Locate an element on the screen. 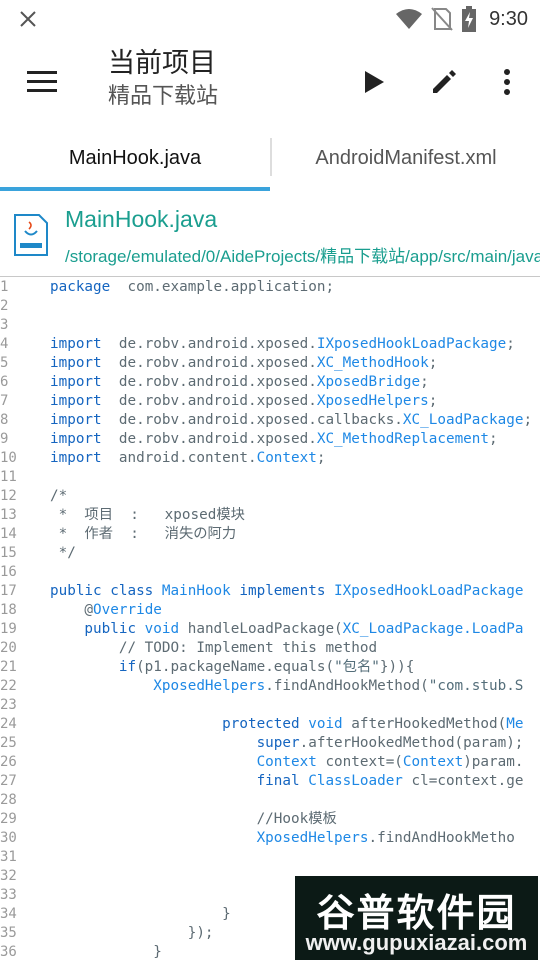 The width and height of the screenshot is (540, 960). file-tabs: MainHook.java AndroidManifest.xml is located at coordinates (270, 160).